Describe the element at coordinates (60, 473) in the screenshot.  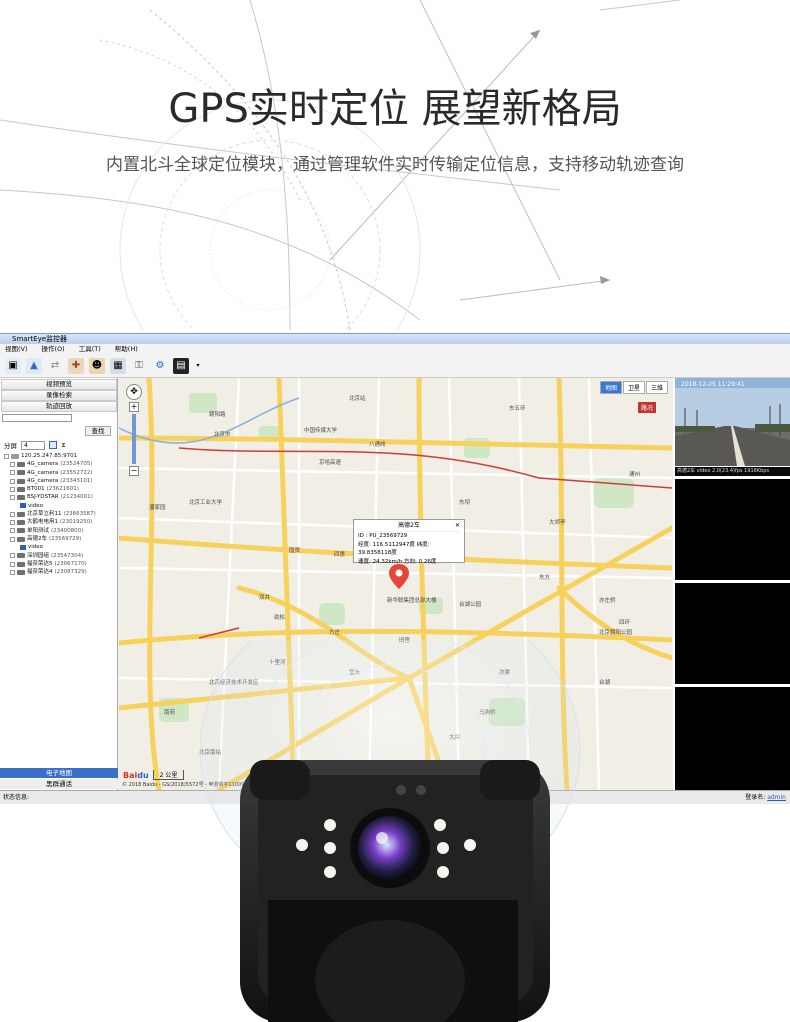
I see `tree-device-item: 4G_camera (23552722)` at that location.